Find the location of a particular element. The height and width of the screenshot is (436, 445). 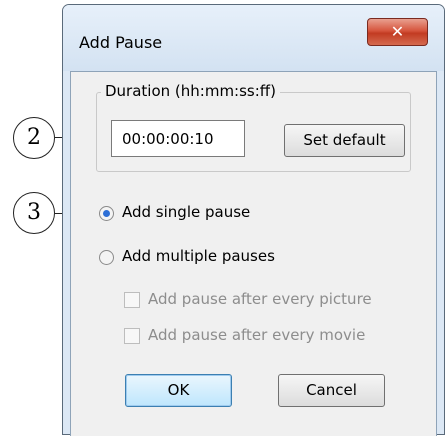

ok-button: OK is located at coordinates (178, 390).